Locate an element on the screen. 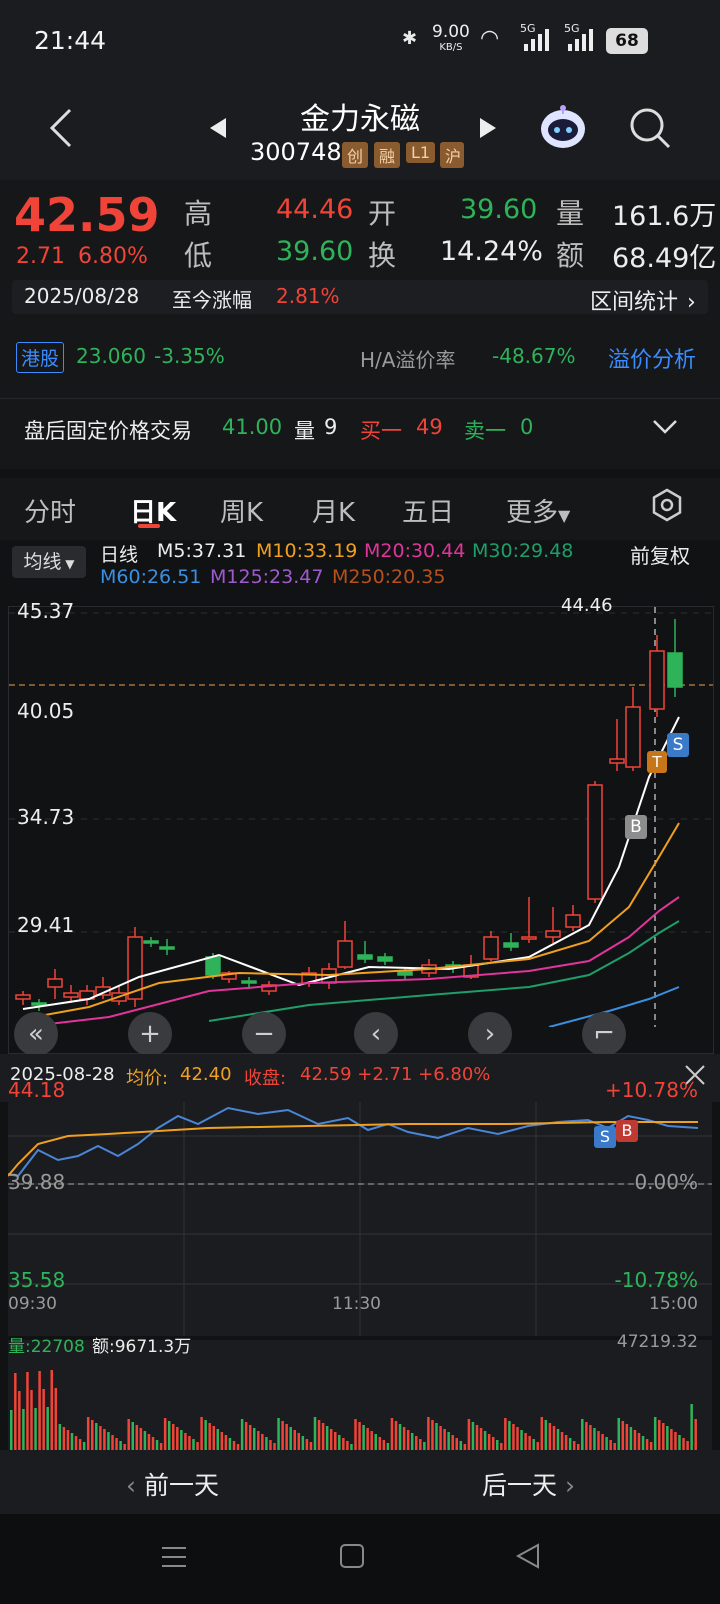 The image size is (720, 1604). fullscreen-button: ⌐ is located at coordinates (604, 1034).